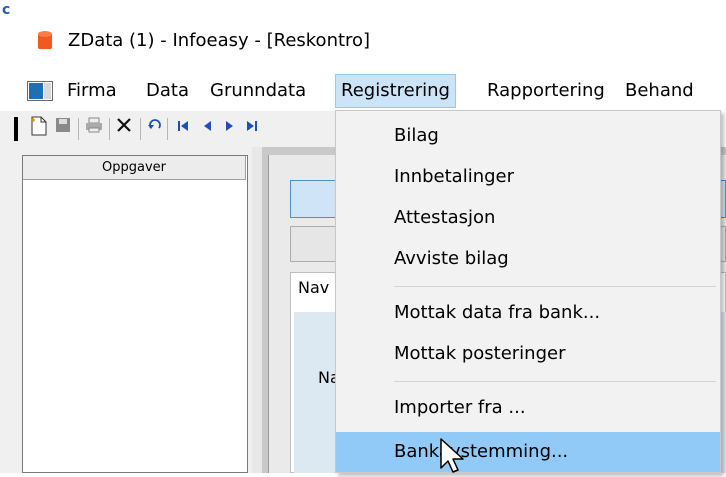 This screenshot has height=477, width=726. What do you see at coordinates (167, 91) in the screenshot?
I see `menu-data: Data` at bounding box center [167, 91].